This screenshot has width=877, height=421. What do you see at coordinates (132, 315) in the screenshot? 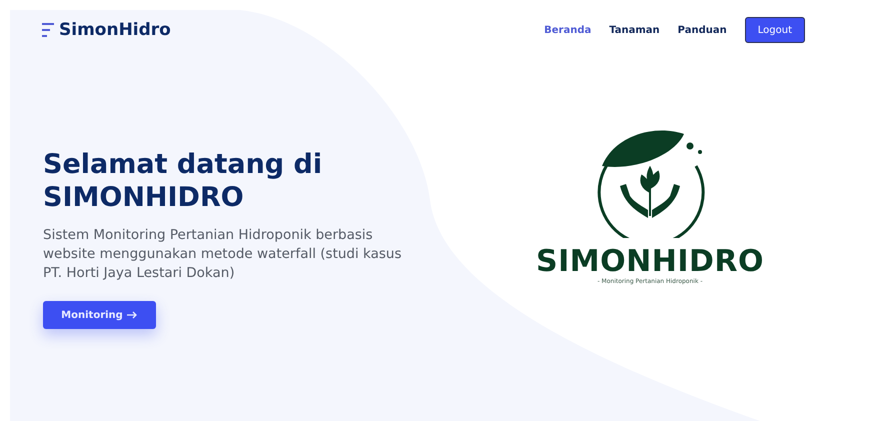
I see `arrow-right-icon` at bounding box center [132, 315].